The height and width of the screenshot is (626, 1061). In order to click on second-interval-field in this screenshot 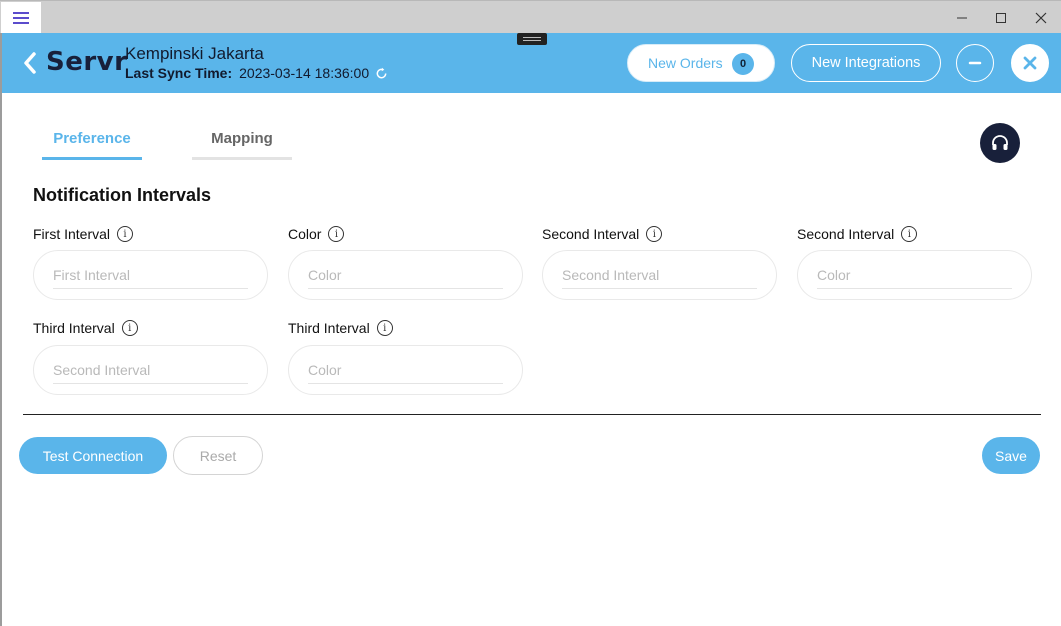, I will do `click(659, 275)`.